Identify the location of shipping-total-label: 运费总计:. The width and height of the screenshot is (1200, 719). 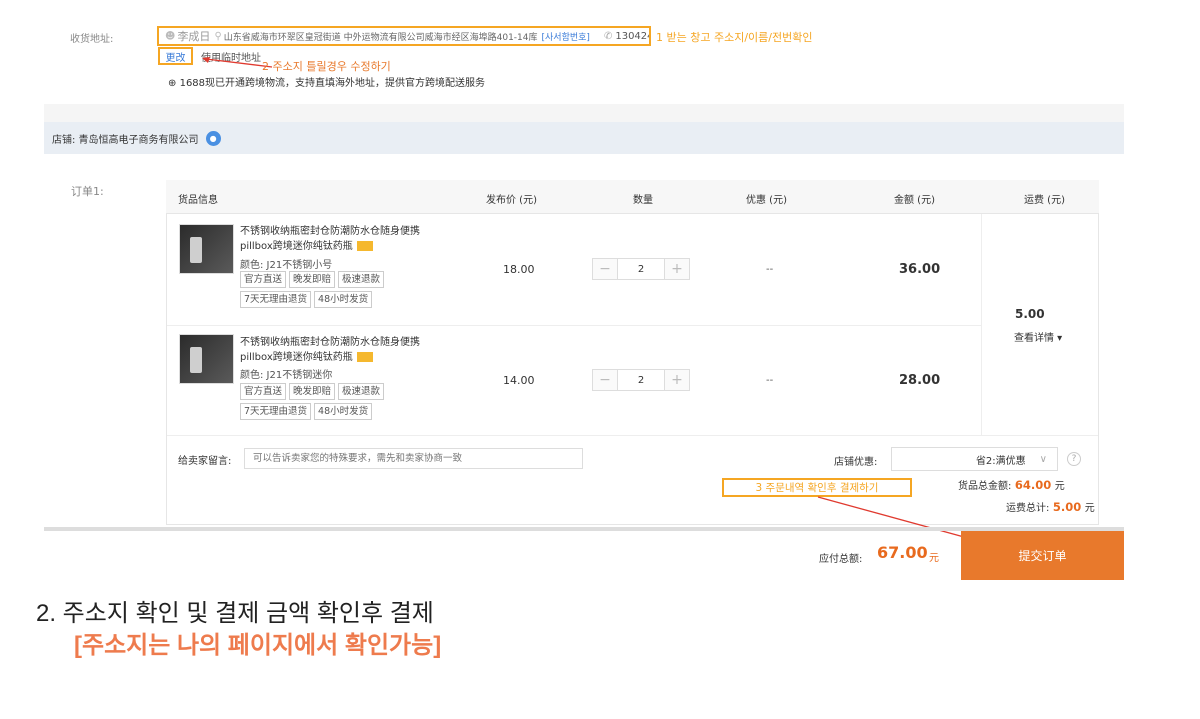
(1028, 508).